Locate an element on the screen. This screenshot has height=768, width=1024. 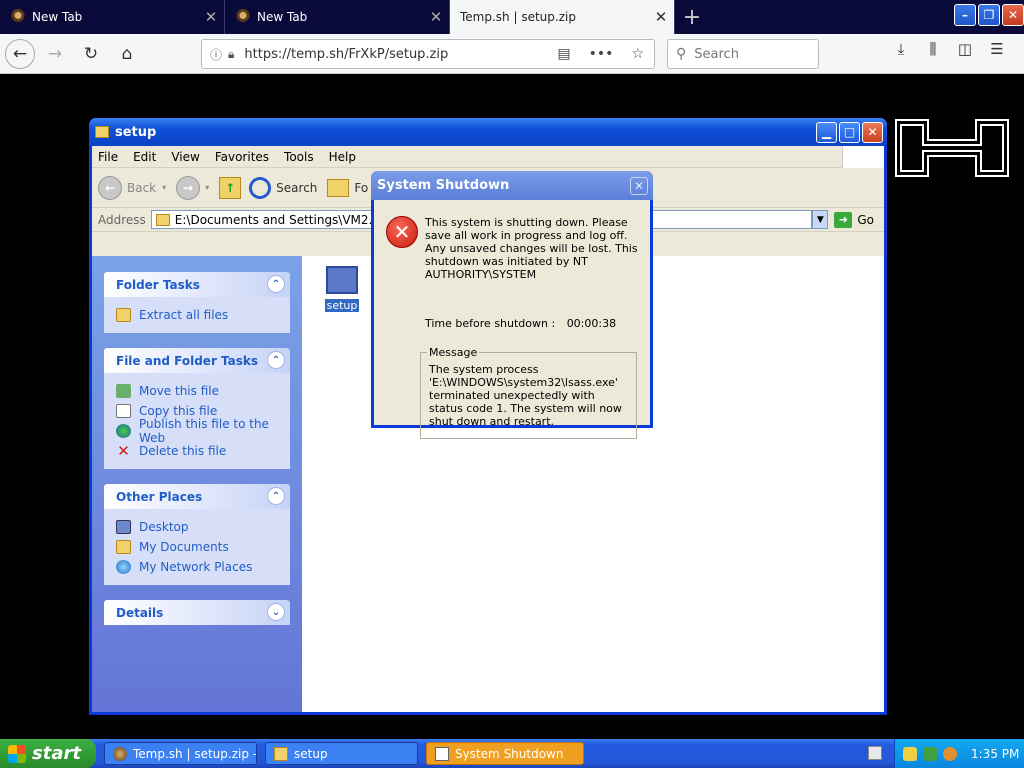
forward-button: → ▾ is located at coordinates (192, 187).